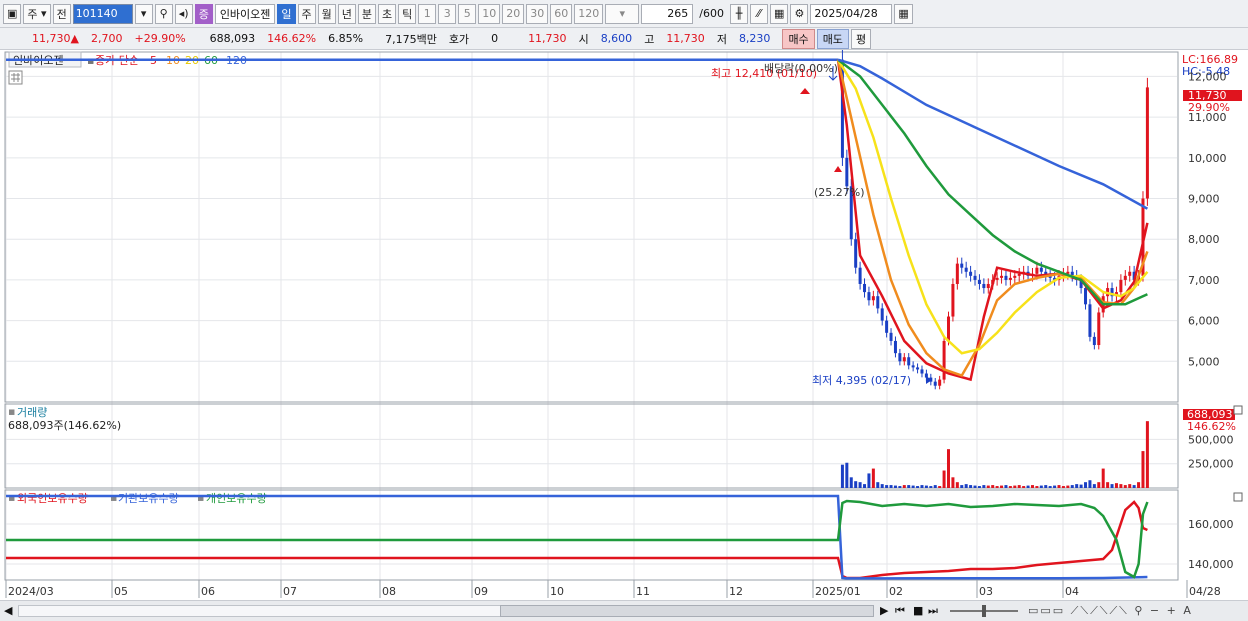 The width and height of the screenshot is (1248, 621). Describe the element at coordinates (232, 38) in the screenshot. I see `volume-value: 688,093` at that location.